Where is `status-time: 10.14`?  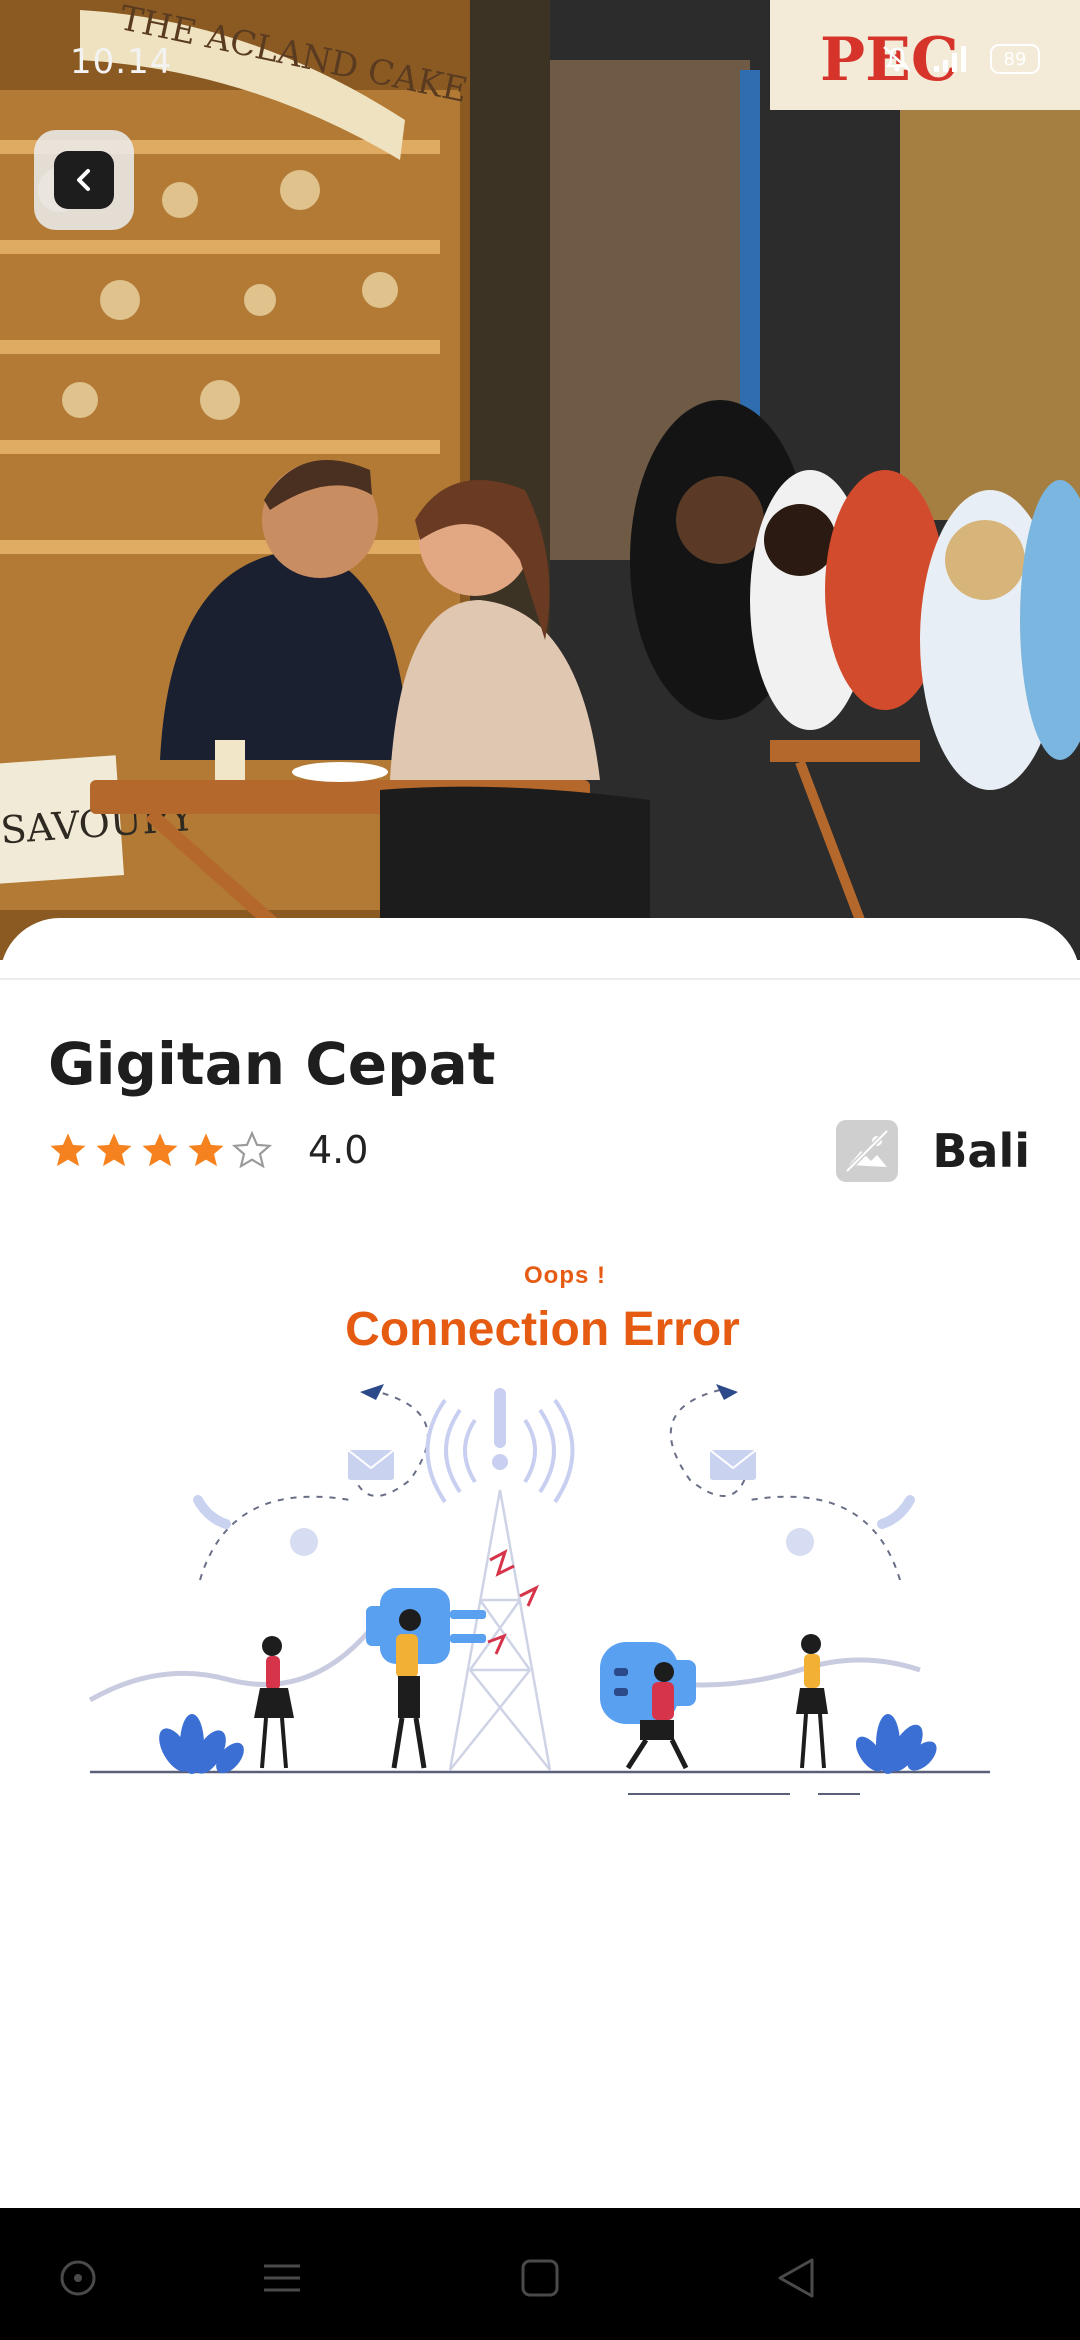 status-time: 10.14 is located at coordinates (121, 62).